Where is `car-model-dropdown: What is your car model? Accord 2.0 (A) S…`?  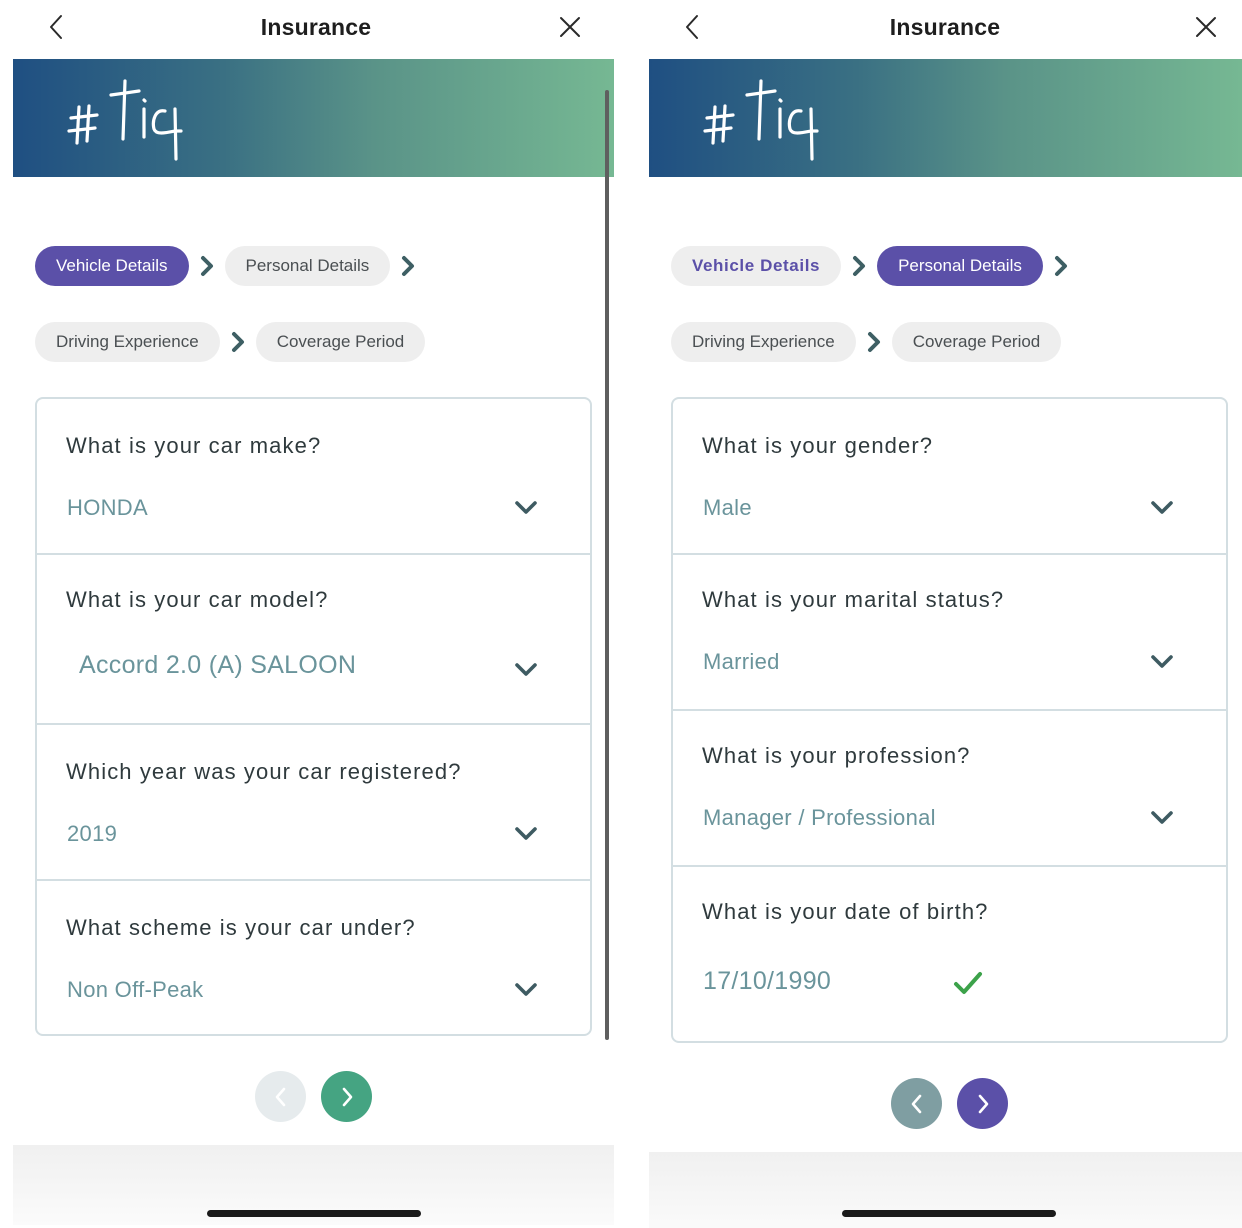 car-model-dropdown: What is your car model? Accord 2.0 (A) S… is located at coordinates (313, 640).